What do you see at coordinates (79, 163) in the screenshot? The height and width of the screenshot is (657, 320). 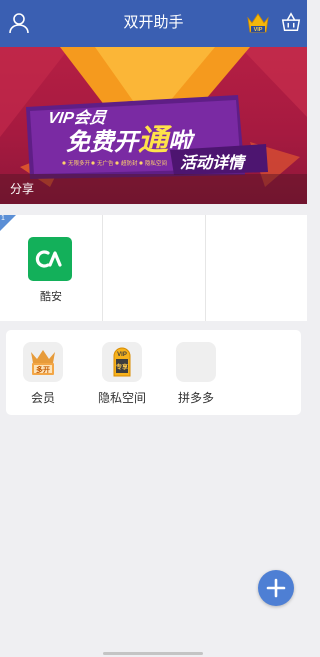 I see `feature-1: 无限多开` at bounding box center [79, 163].